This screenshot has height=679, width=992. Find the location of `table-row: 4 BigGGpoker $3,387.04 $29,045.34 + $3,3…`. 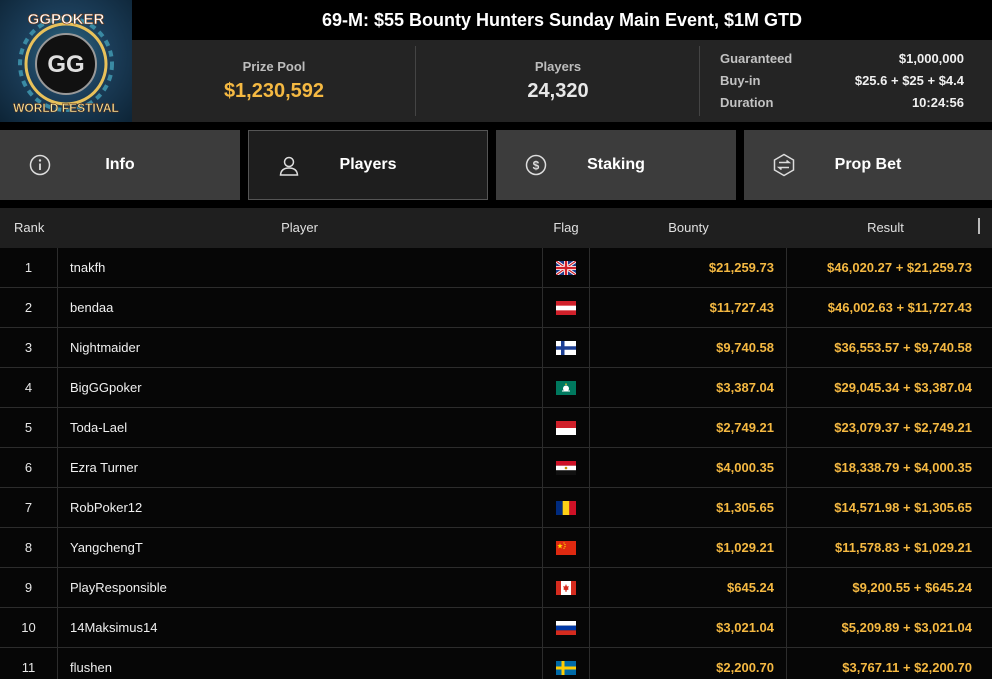

table-row: 4 BigGGpoker $3,387.04 $29,045.34 + $3,3… is located at coordinates (496, 388).